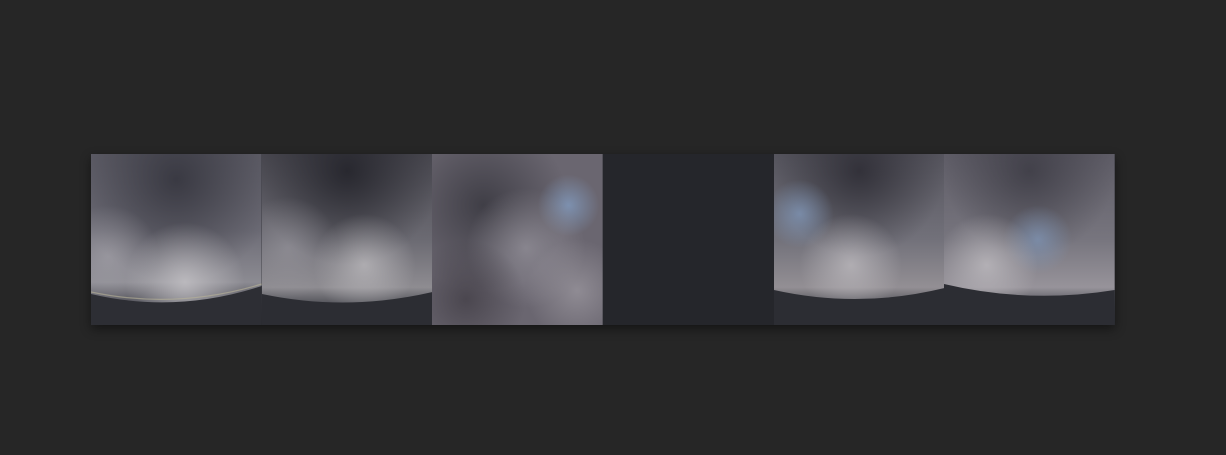  I want to click on skybox-face-5-image, so click(859, 239).